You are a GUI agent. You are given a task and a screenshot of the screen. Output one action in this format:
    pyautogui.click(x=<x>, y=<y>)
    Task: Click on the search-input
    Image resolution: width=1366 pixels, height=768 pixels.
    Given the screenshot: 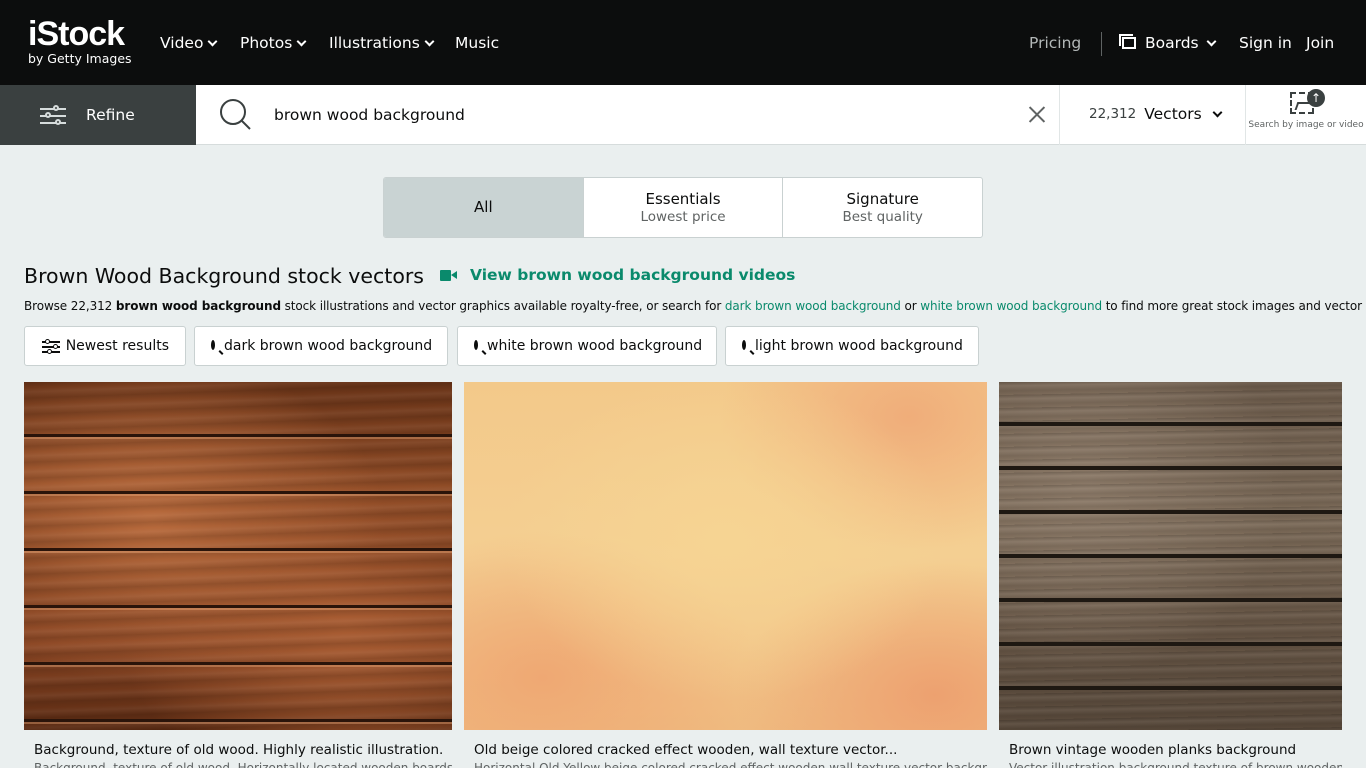 What is the action you would take?
    pyautogui.click(x=644, y=115)
    